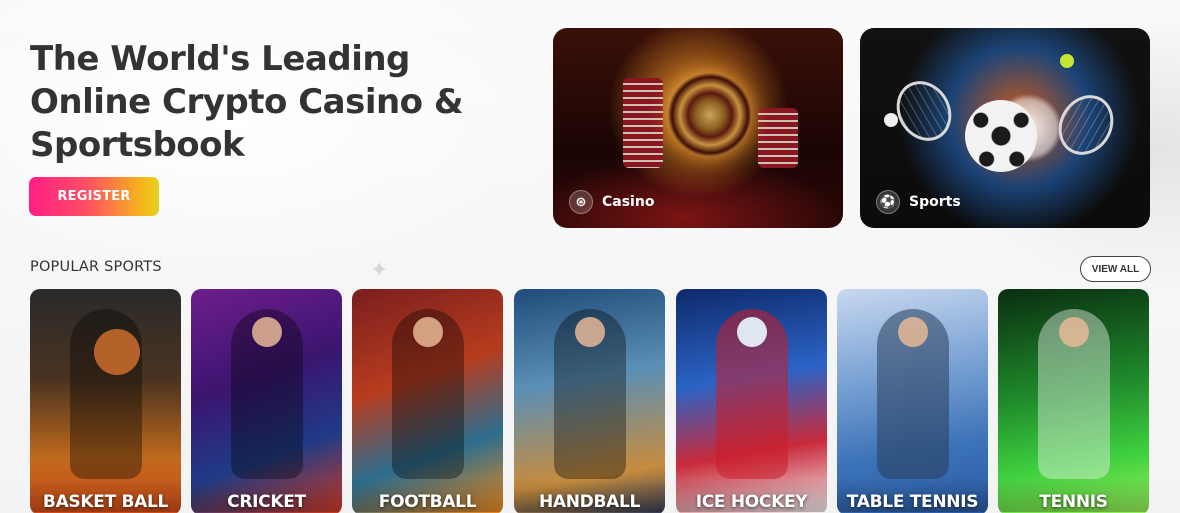 Image resolution: width=1180 pixels, height=513 pixels. What do you see at coordinates (581, 202) in the screenshot?
I see `roulette-chip-icon: ⊛` at bounding box center [581, 202].